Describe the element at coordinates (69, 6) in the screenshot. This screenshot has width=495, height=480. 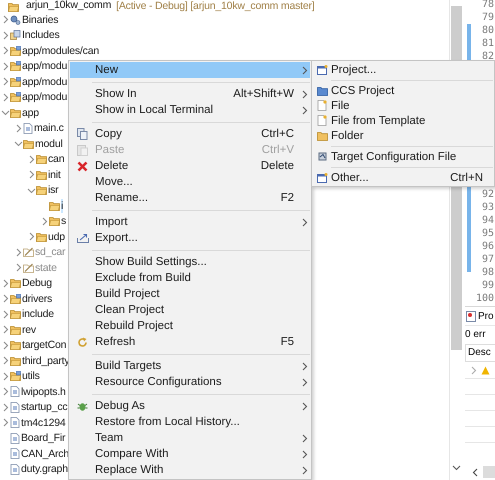
I see `project-name: arjun_10kw_comm` at that location.